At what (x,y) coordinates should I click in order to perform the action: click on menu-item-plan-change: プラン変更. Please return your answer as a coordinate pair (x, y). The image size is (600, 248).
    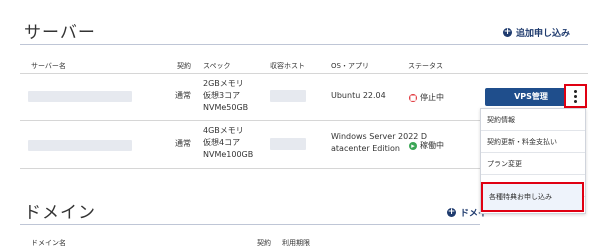
    Looking at the image, I should click on (533, 164).